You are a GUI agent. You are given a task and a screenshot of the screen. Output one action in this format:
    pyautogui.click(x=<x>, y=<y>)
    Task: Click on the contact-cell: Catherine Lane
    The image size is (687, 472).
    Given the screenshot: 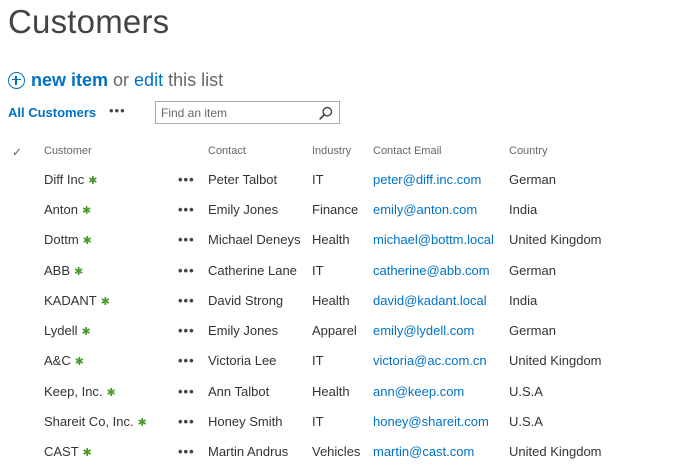 What is the action you would take?
    pyautogui.click(x=252, y=270)
    